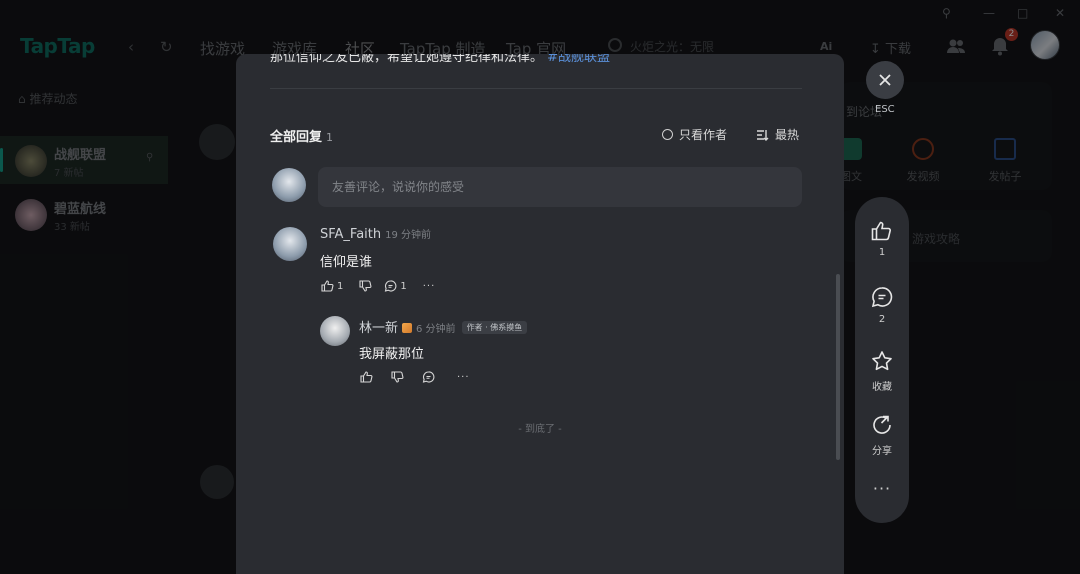 The image size is (1080, 574). Describe the element at coordinates (540, 429) in the screenshot. I see `end-of-list: - 到底了 -` at that location.